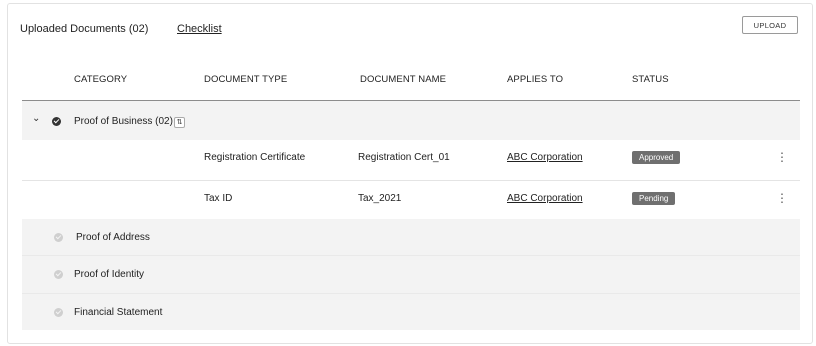 This screenshot has height=346, width=816. I want to click on category-label: Financial Statement, so click(118, 312).